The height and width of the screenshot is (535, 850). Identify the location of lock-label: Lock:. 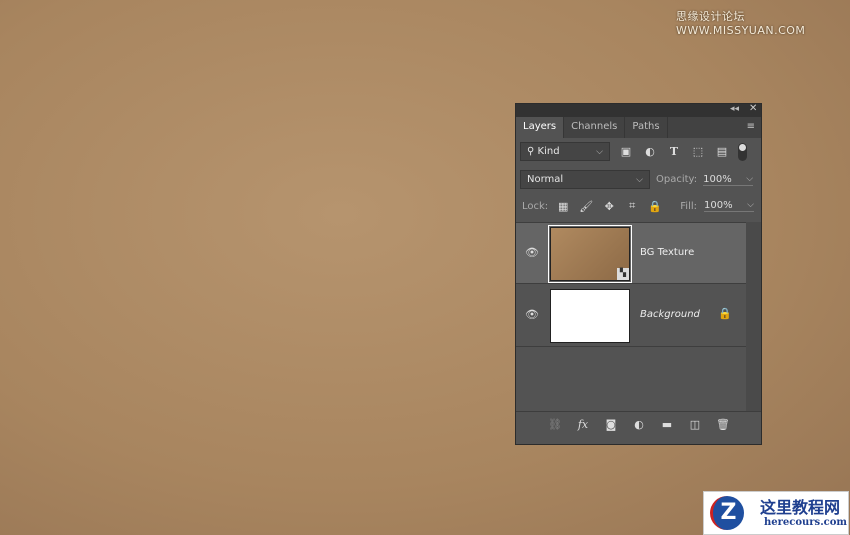
(535, 206).